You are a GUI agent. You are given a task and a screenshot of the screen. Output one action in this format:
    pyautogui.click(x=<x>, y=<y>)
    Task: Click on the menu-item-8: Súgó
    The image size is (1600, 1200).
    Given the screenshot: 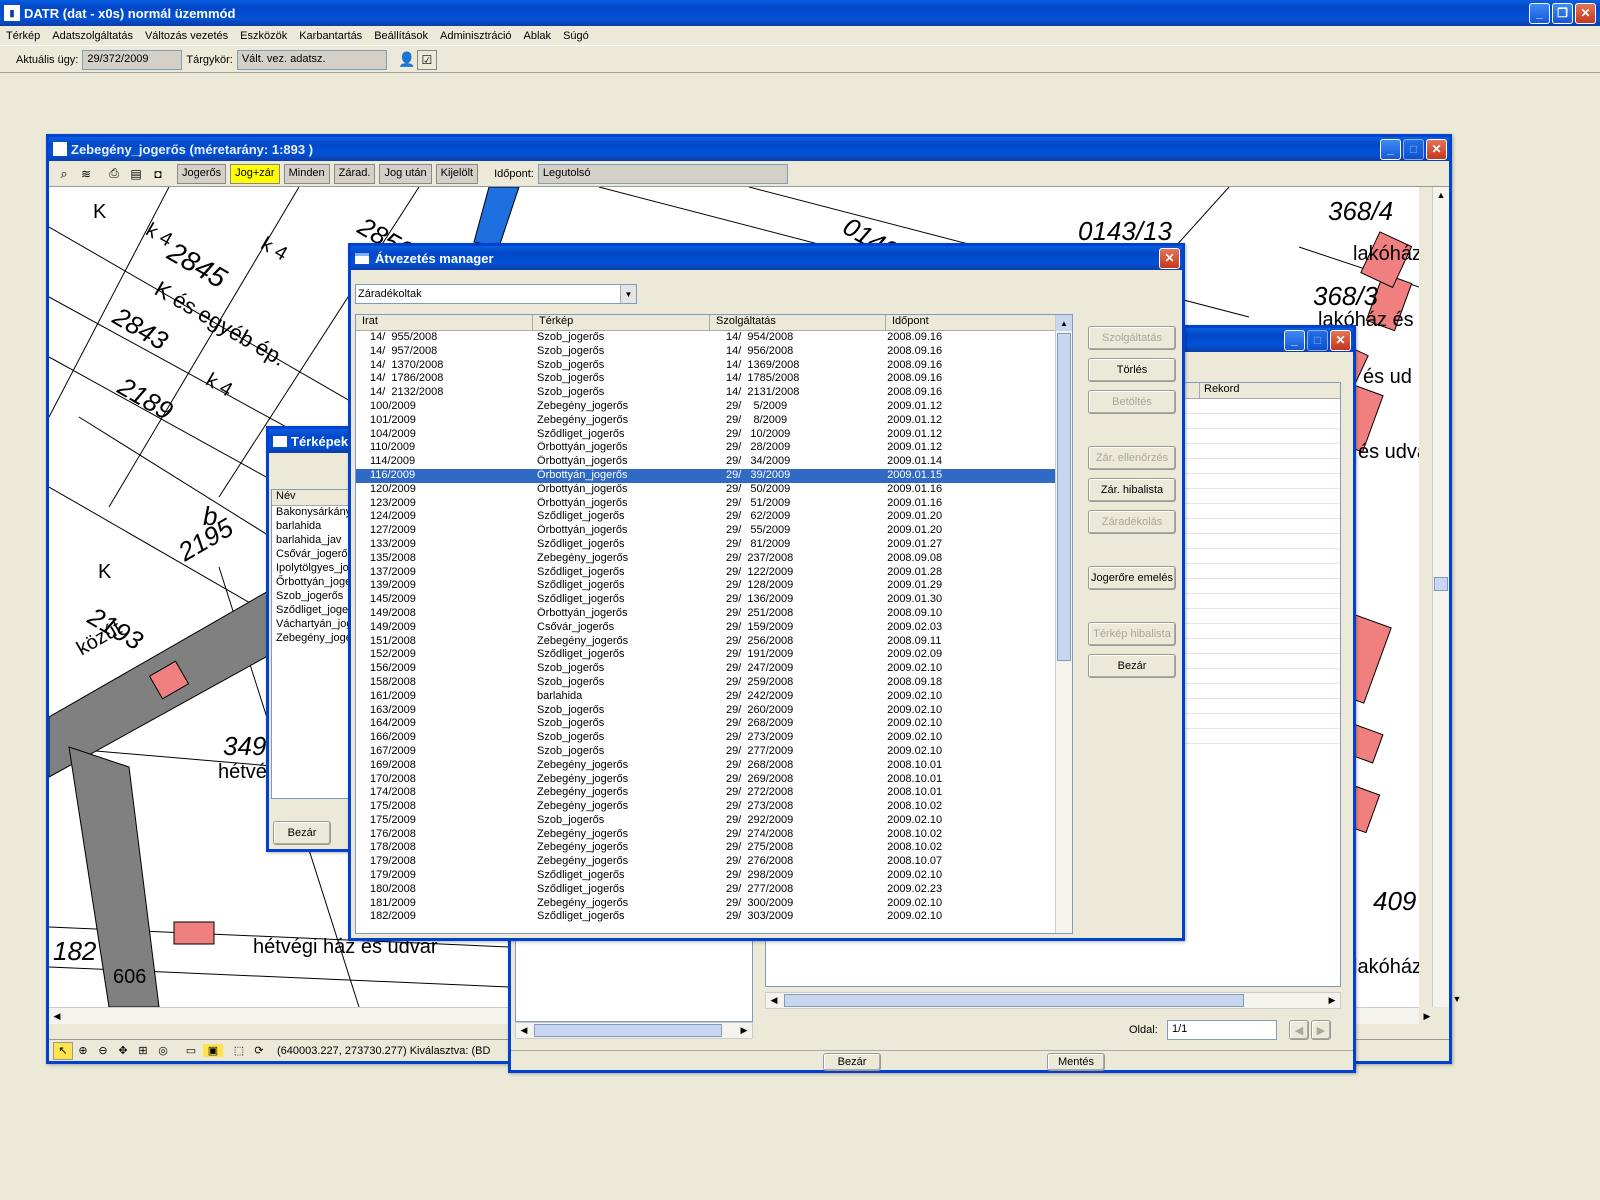 What is the action you would take?
    pyautogui.click(x=576, y=36)
    